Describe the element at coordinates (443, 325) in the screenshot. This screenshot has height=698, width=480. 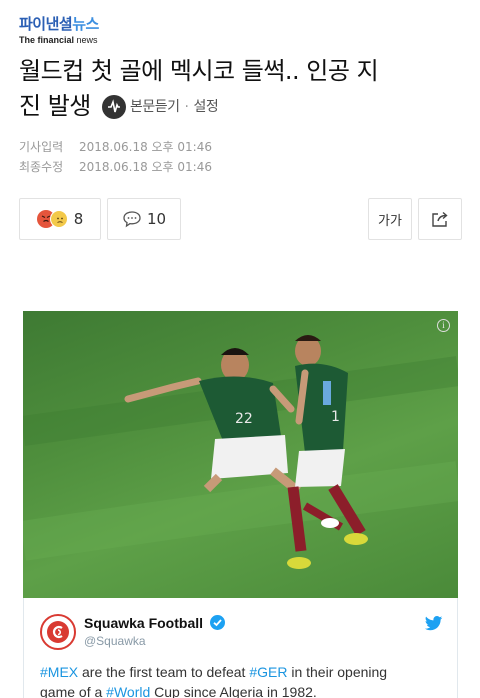
I see `info-icon: i` at that location.